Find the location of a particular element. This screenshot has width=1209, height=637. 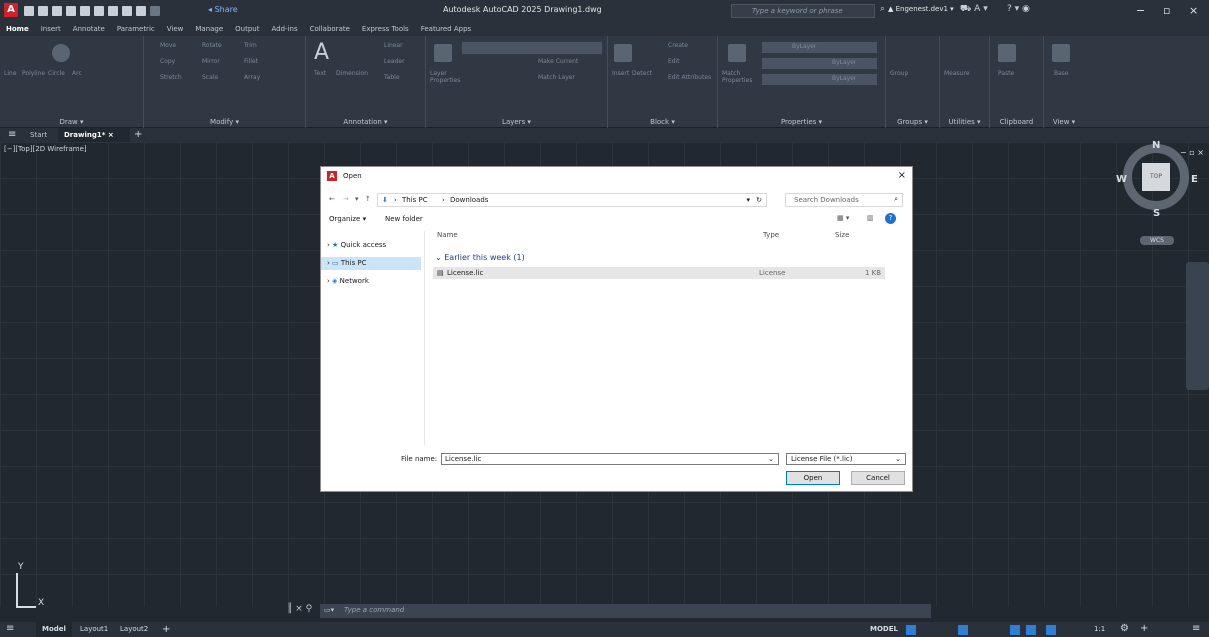

block-panel-label: Block ▾ is located at coordinates (662, 122).